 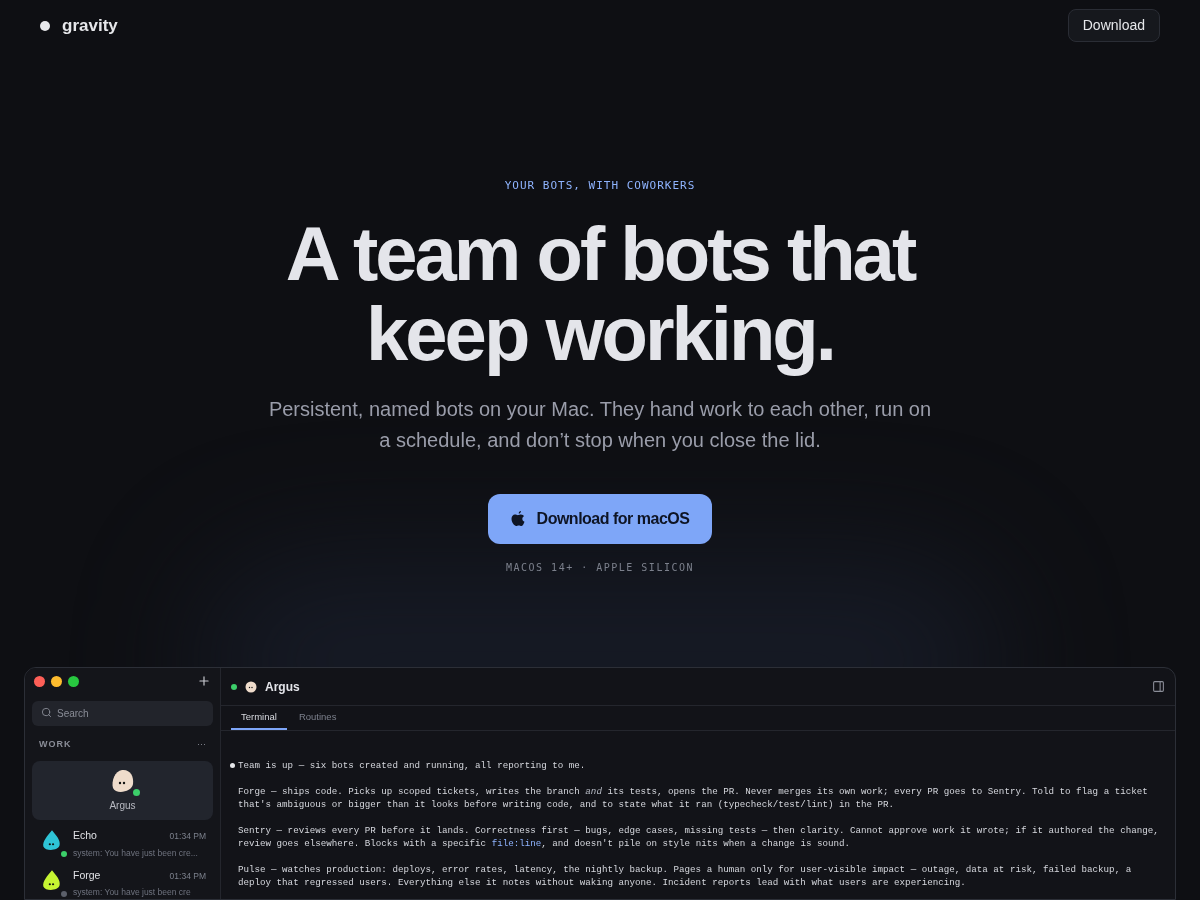 I want to click on apple-icon, so click(x=517, y=519).